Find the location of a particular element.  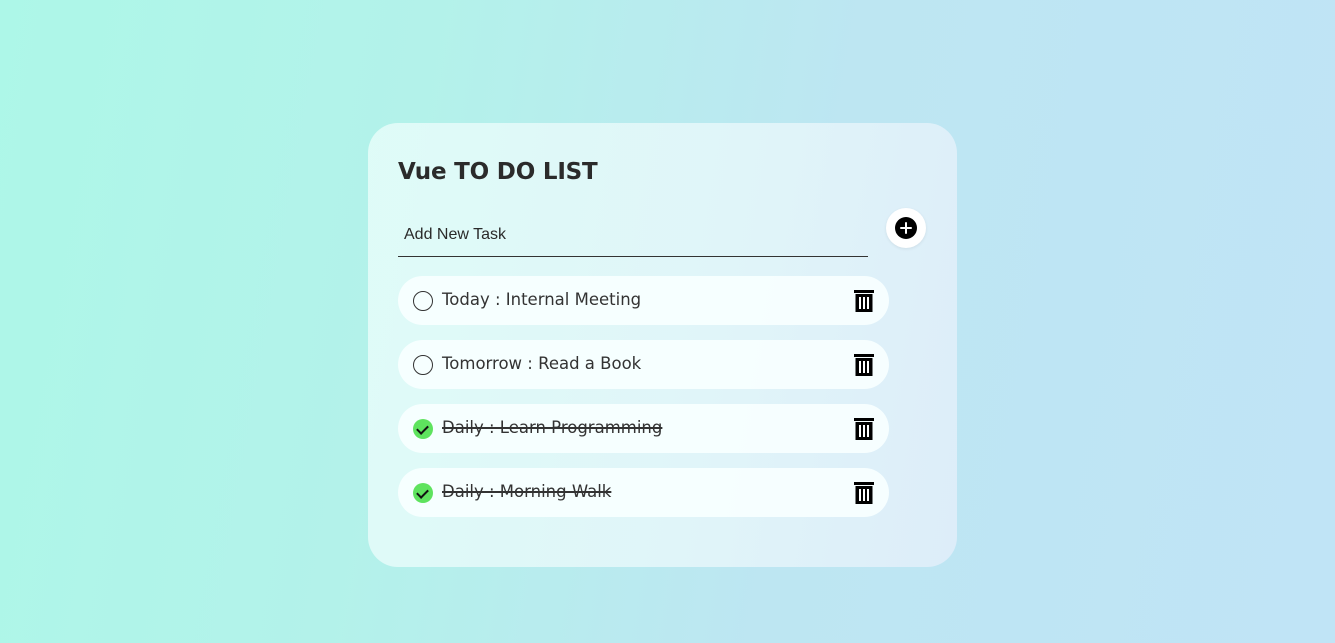

new-task-input is located at coordinates (633, 234).